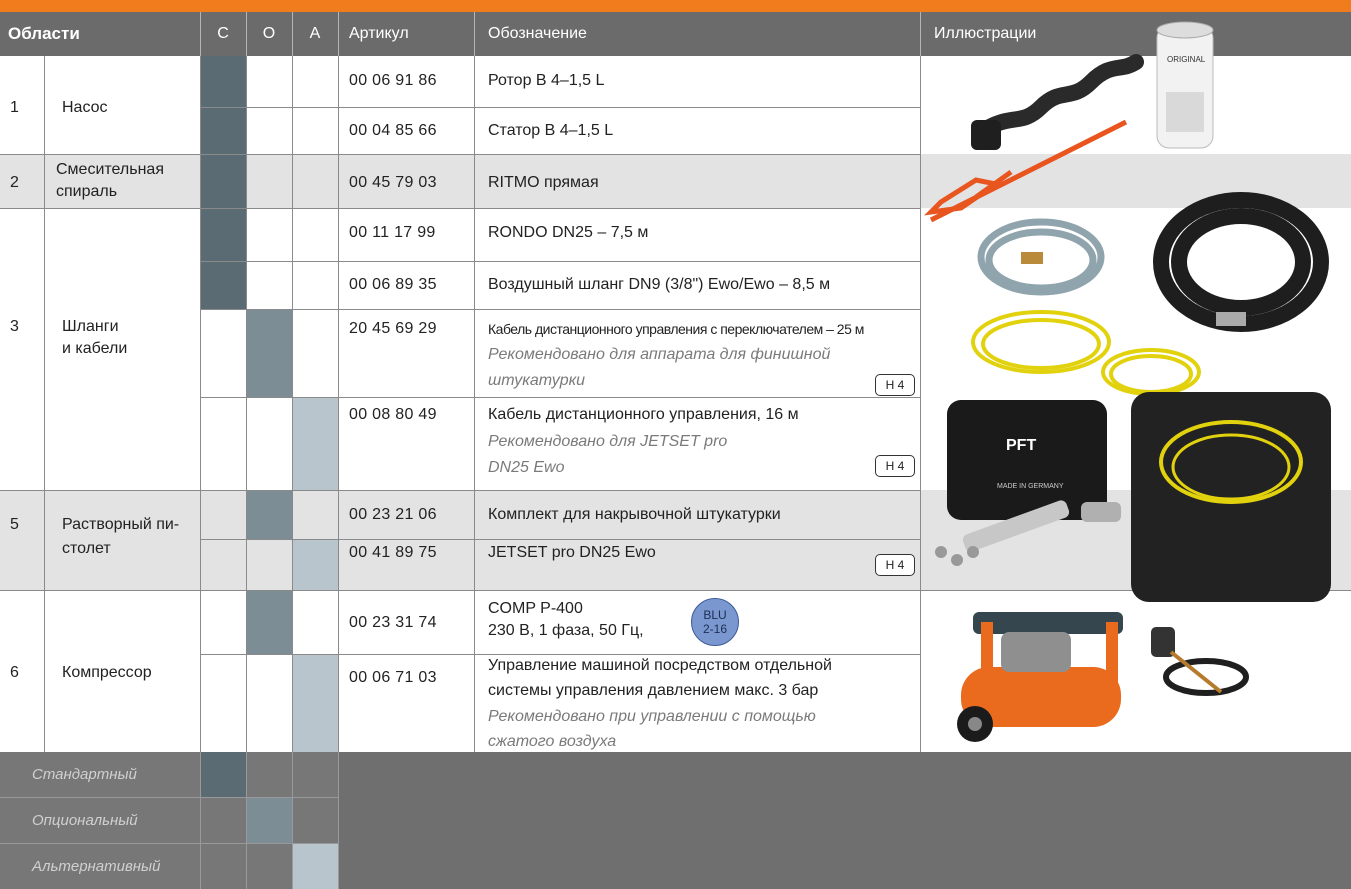  Describe the element at coordinates (551, 130) in the screenshot. I see `part-name: Статор B 4–1,5 L` at that location.